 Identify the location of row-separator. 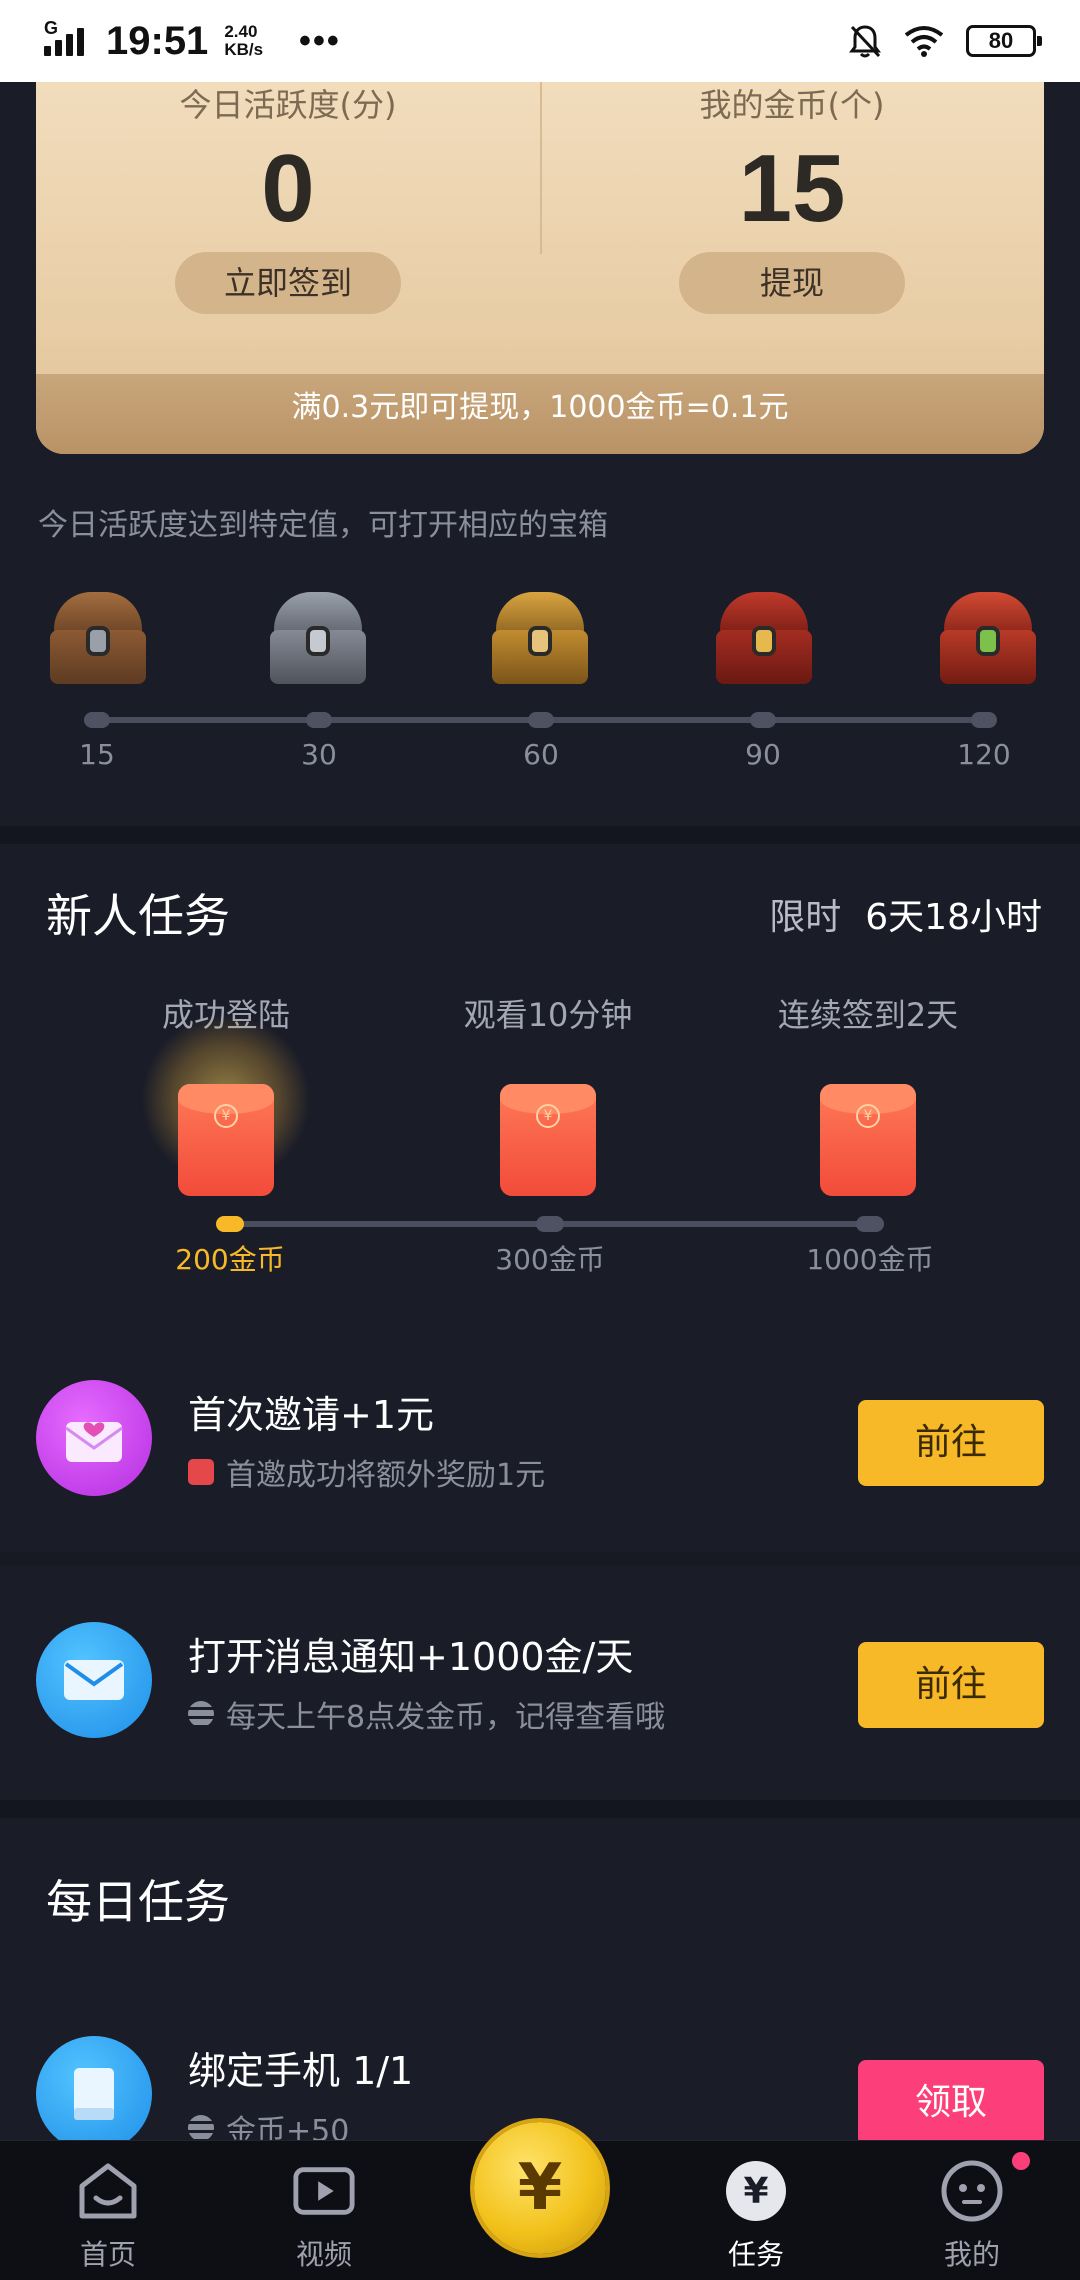
(540, 1559).